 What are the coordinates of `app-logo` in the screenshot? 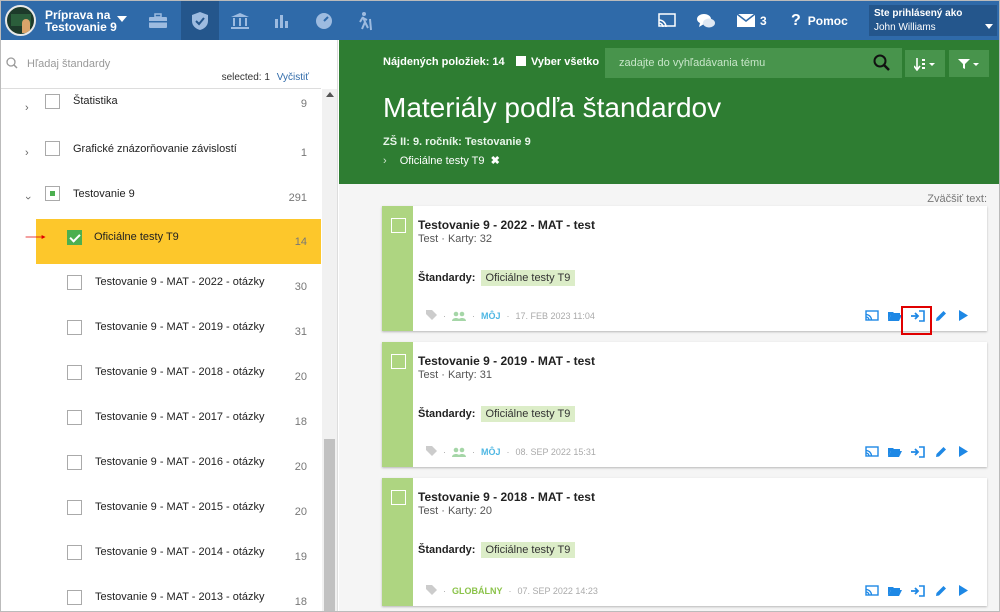 It's located at (20, 20).